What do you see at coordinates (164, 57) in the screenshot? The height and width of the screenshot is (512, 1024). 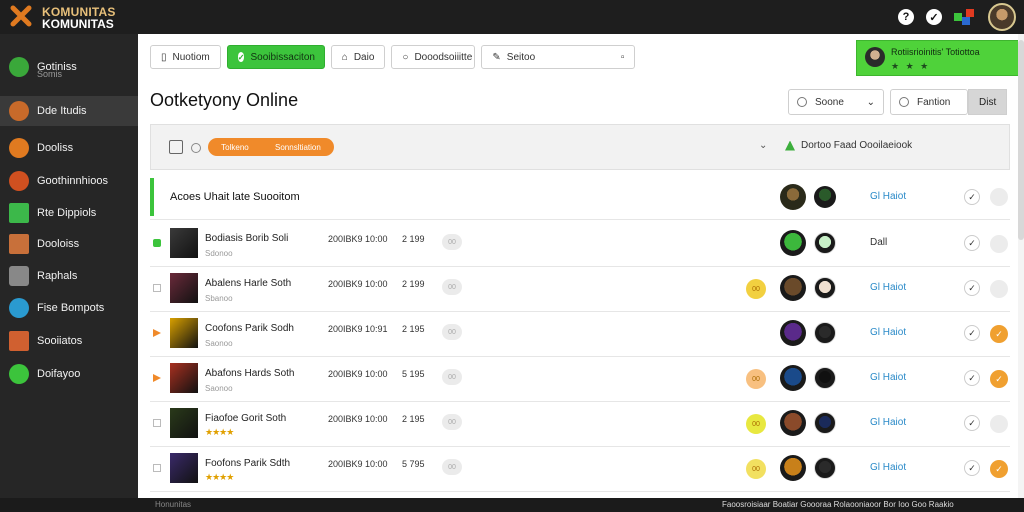 I see `book-icon: ▯` at bounding box center [164, 57].